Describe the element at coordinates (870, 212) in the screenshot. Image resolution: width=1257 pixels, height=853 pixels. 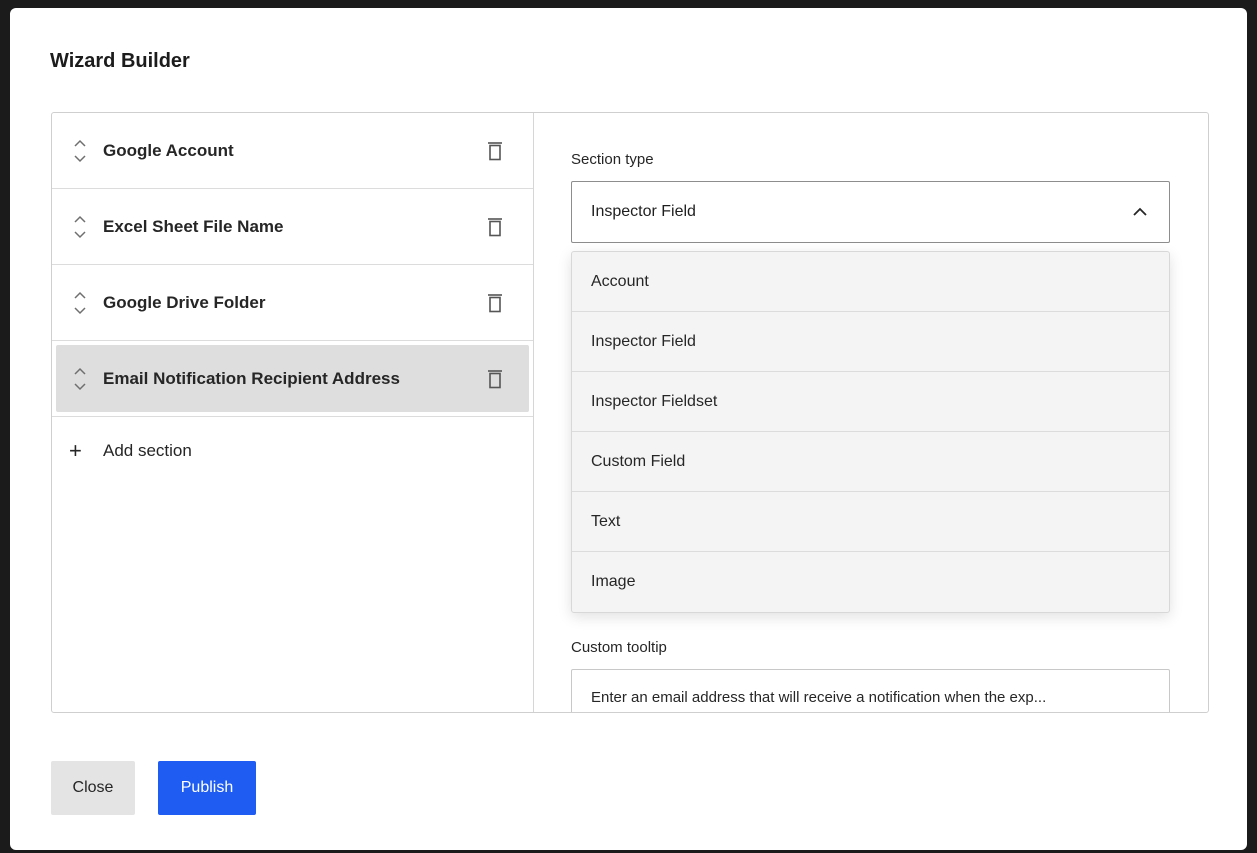
I see `section-type-select: Inspector Field` at that location.